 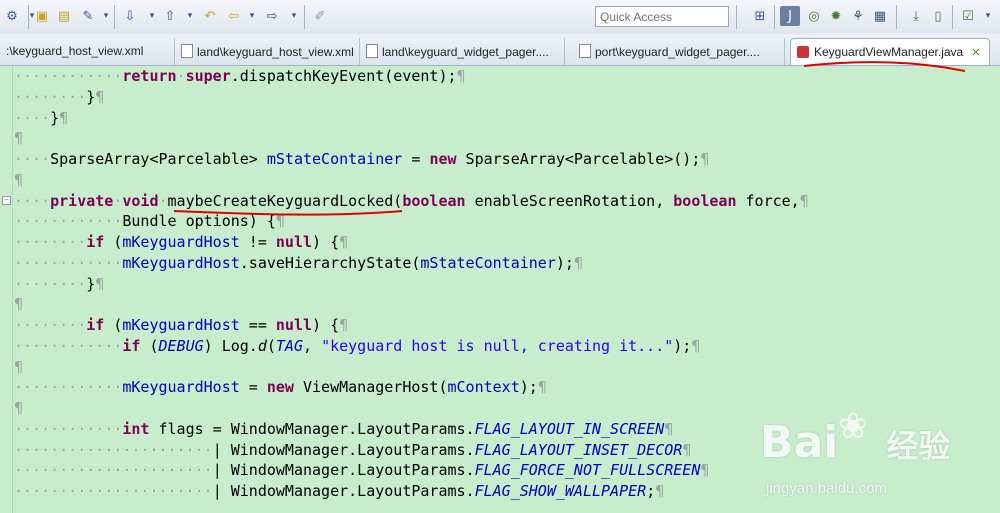 I want to click on brush-icon: ✎, so click(x=88, y=16).